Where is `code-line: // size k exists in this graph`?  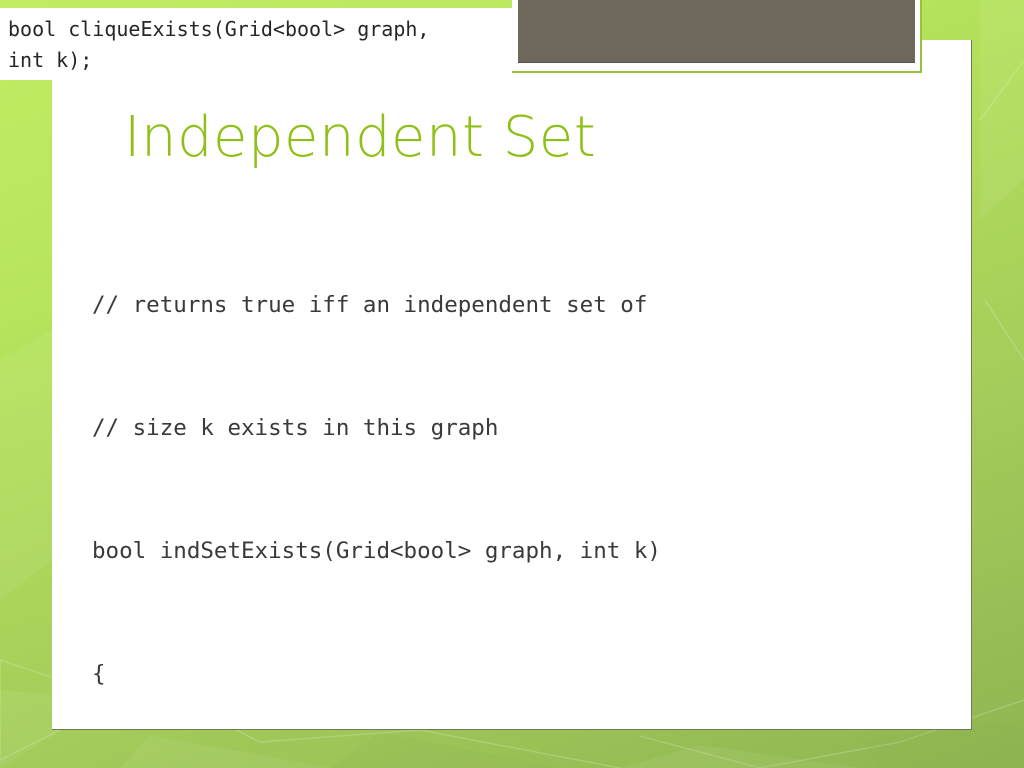 code-line: // size k exists in this graph is located at coordinates (295, 428).